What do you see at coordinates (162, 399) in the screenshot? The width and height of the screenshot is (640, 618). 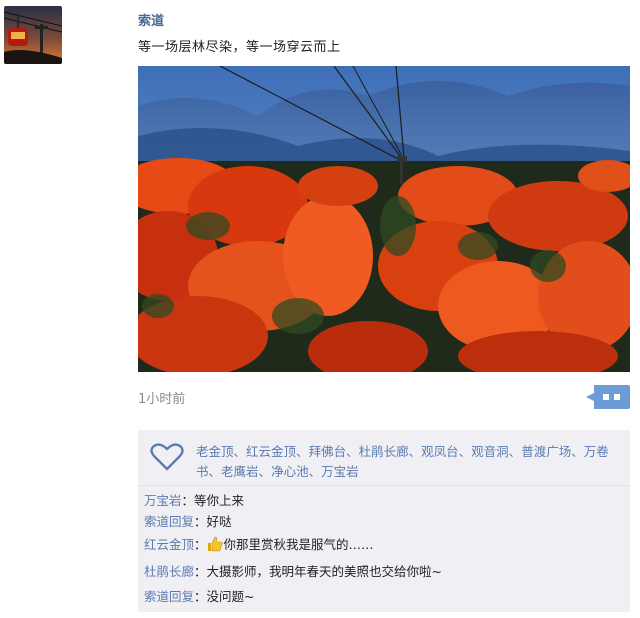 I see `post-timestamp: 1小时前` at bounding box center [162, 399].